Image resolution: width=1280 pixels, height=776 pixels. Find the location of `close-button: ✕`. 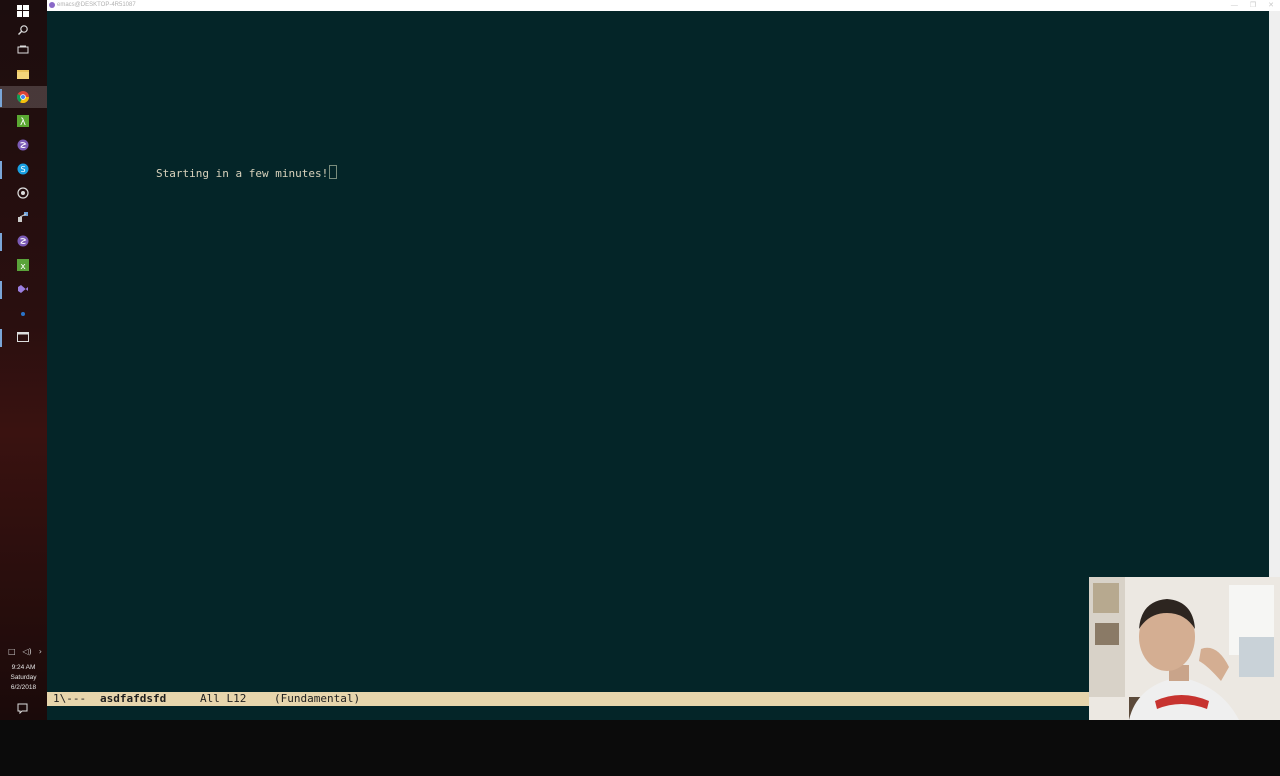

close-button: ✕ is located at coordinates (1271, 5).